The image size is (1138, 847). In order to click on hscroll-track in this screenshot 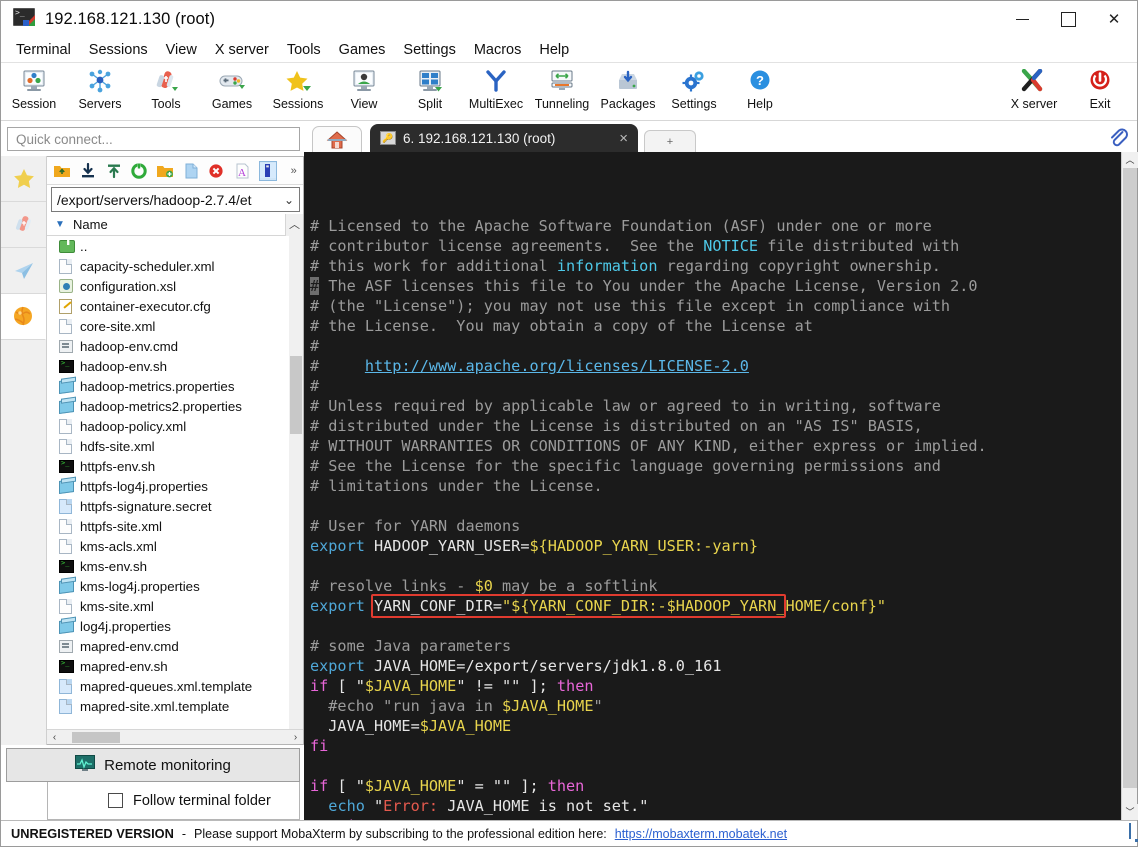, I will do `click(175, 737)`.